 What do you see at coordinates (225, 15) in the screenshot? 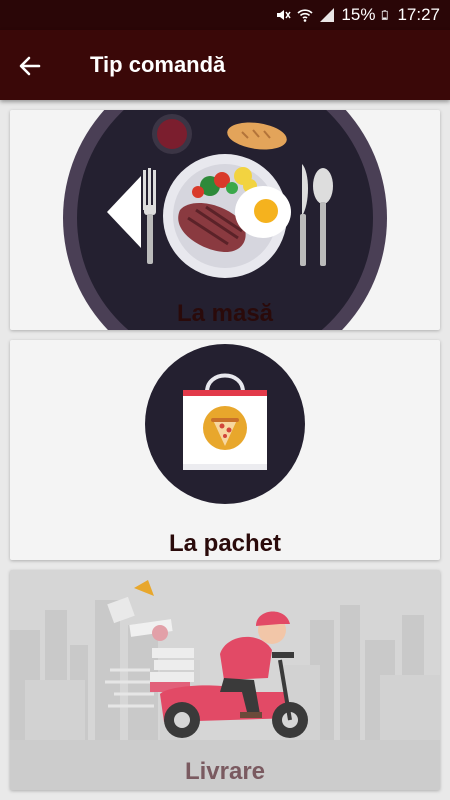
I see `status-bar: 15% 17:27` at bounding box center [225, 15].